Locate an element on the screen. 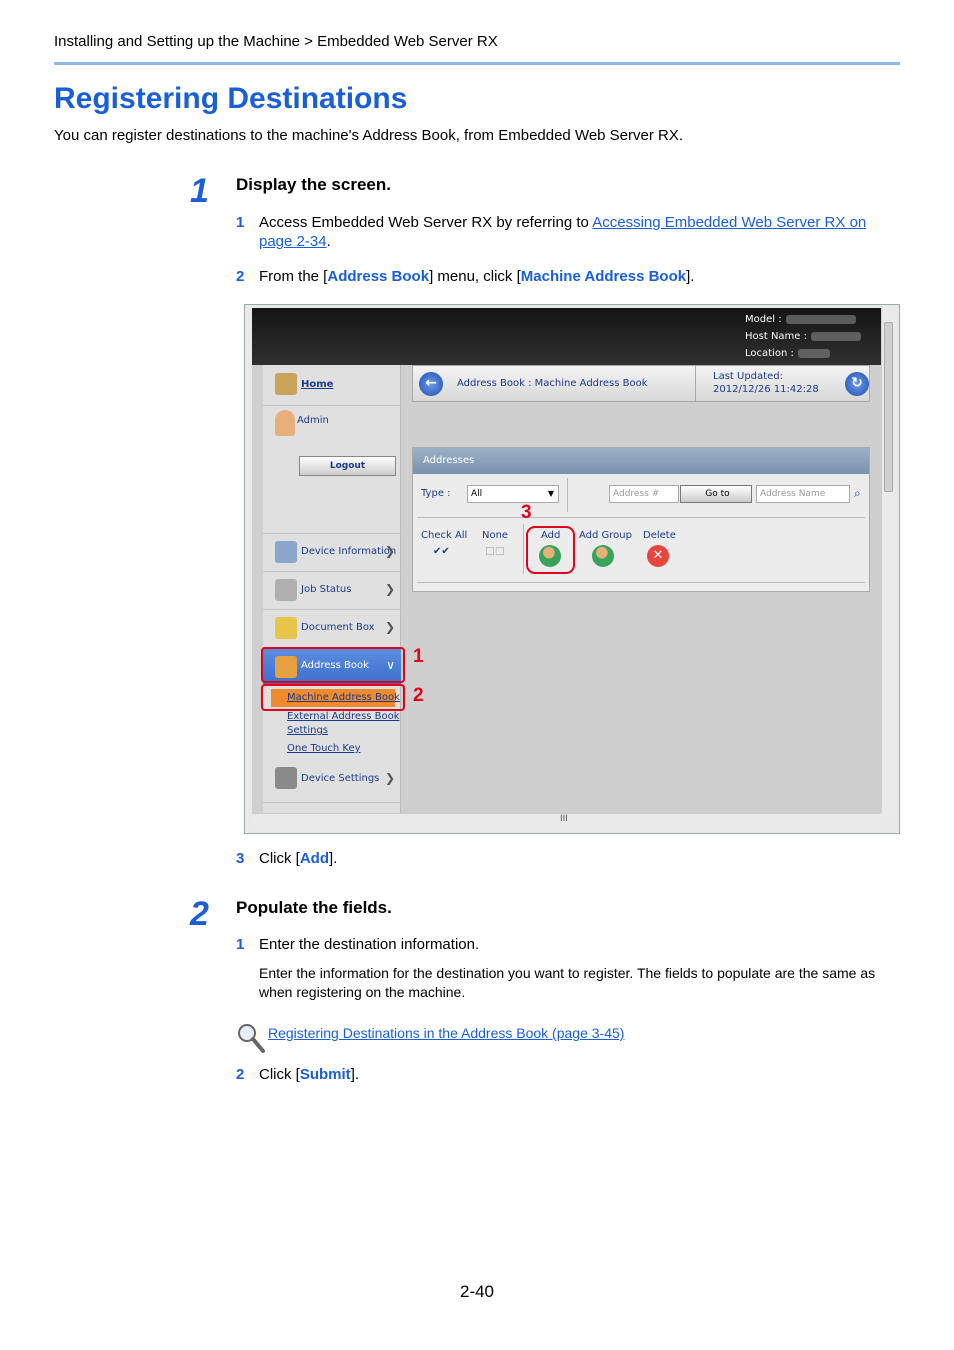  substep-2-2-end: ]. is located at coordinates (355, 1074).